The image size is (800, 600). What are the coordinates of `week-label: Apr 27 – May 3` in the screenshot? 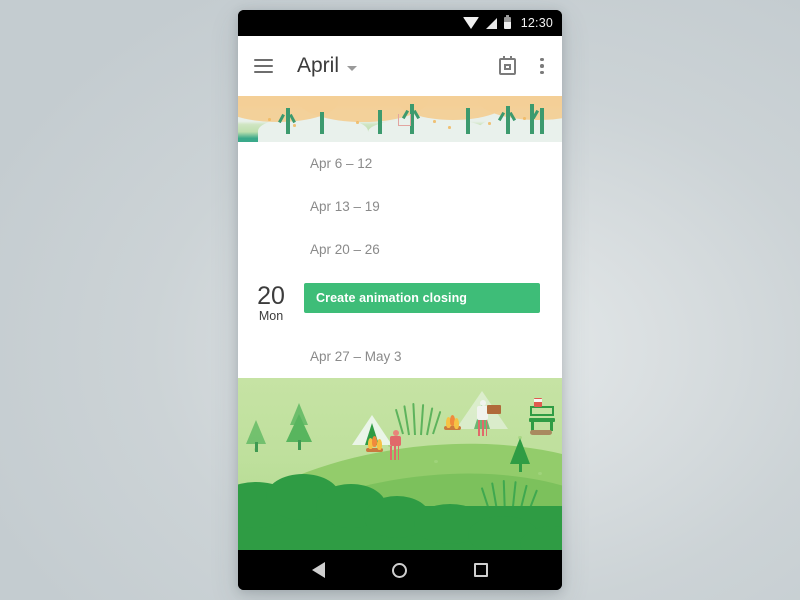 It's located at (356, 356).